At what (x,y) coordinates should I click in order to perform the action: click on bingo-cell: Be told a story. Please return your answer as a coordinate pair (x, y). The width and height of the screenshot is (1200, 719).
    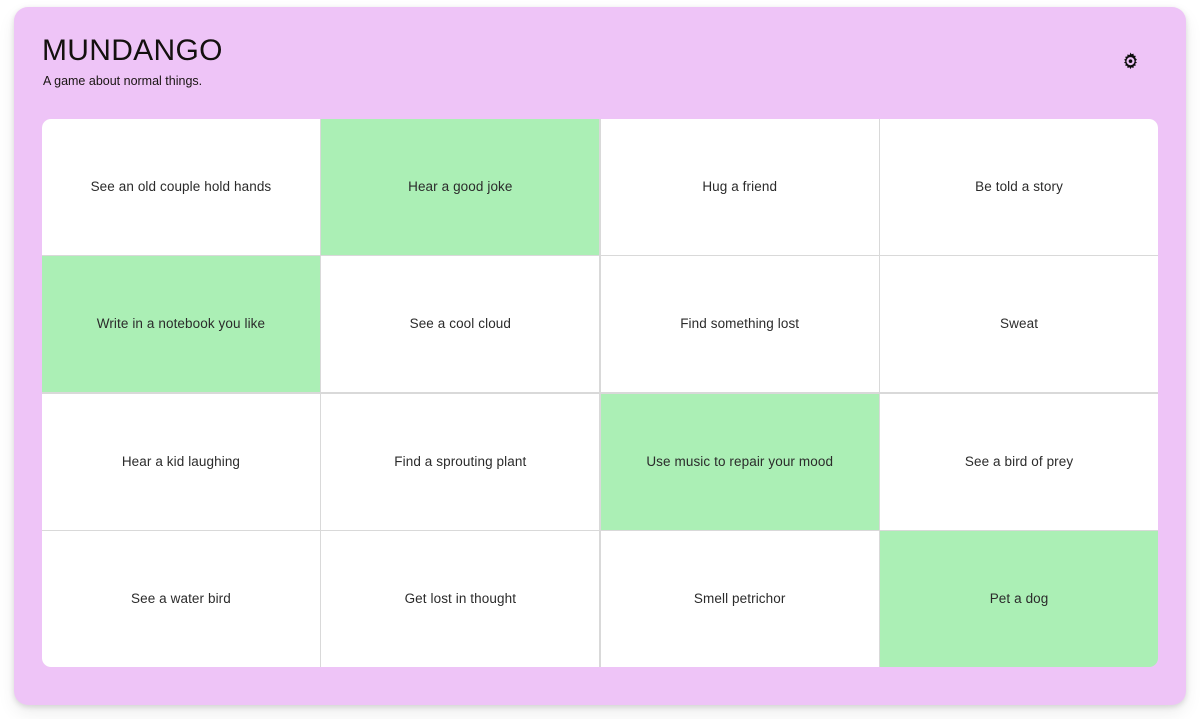
    Looking at the image, I should click on (1019, 187).